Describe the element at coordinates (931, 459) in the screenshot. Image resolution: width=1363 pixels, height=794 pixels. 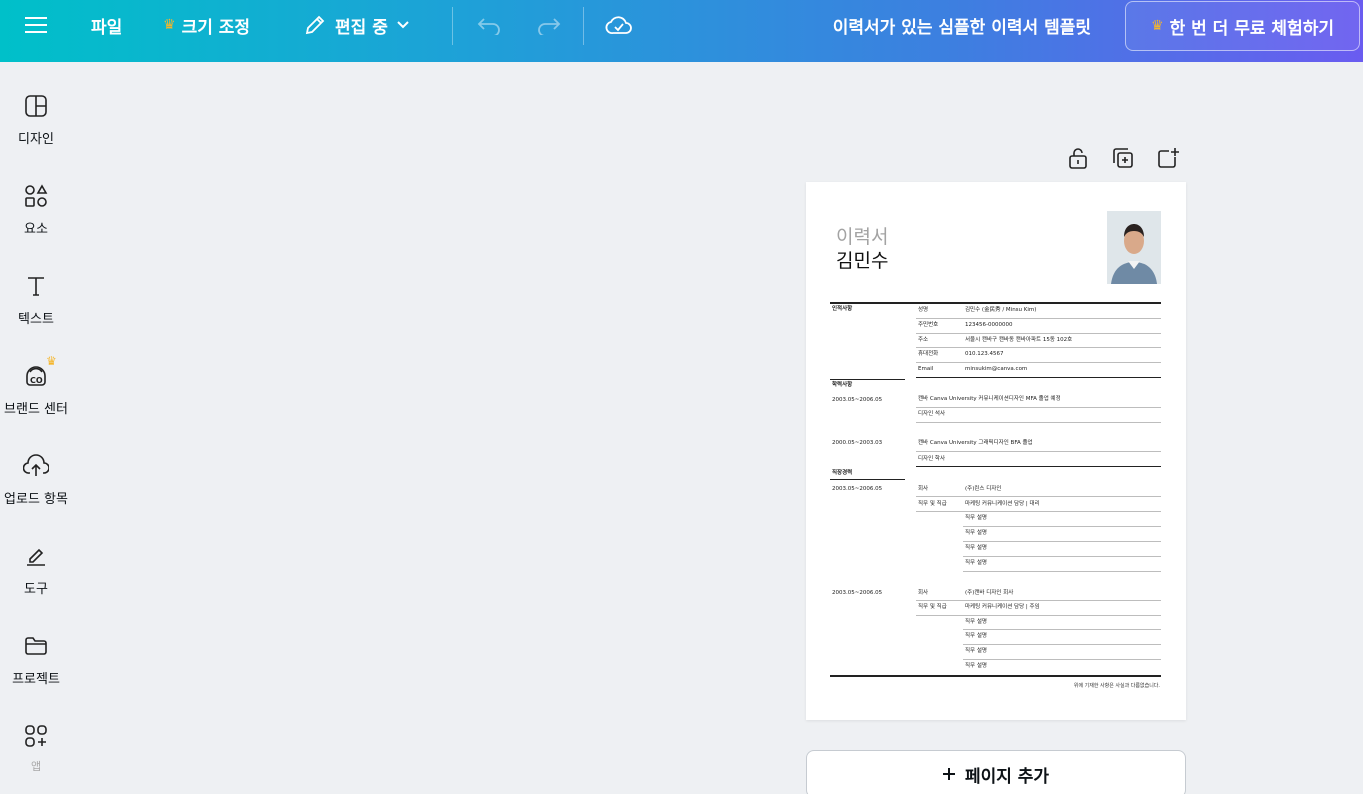
I see `entry-line: 디자인 학사` at that location.